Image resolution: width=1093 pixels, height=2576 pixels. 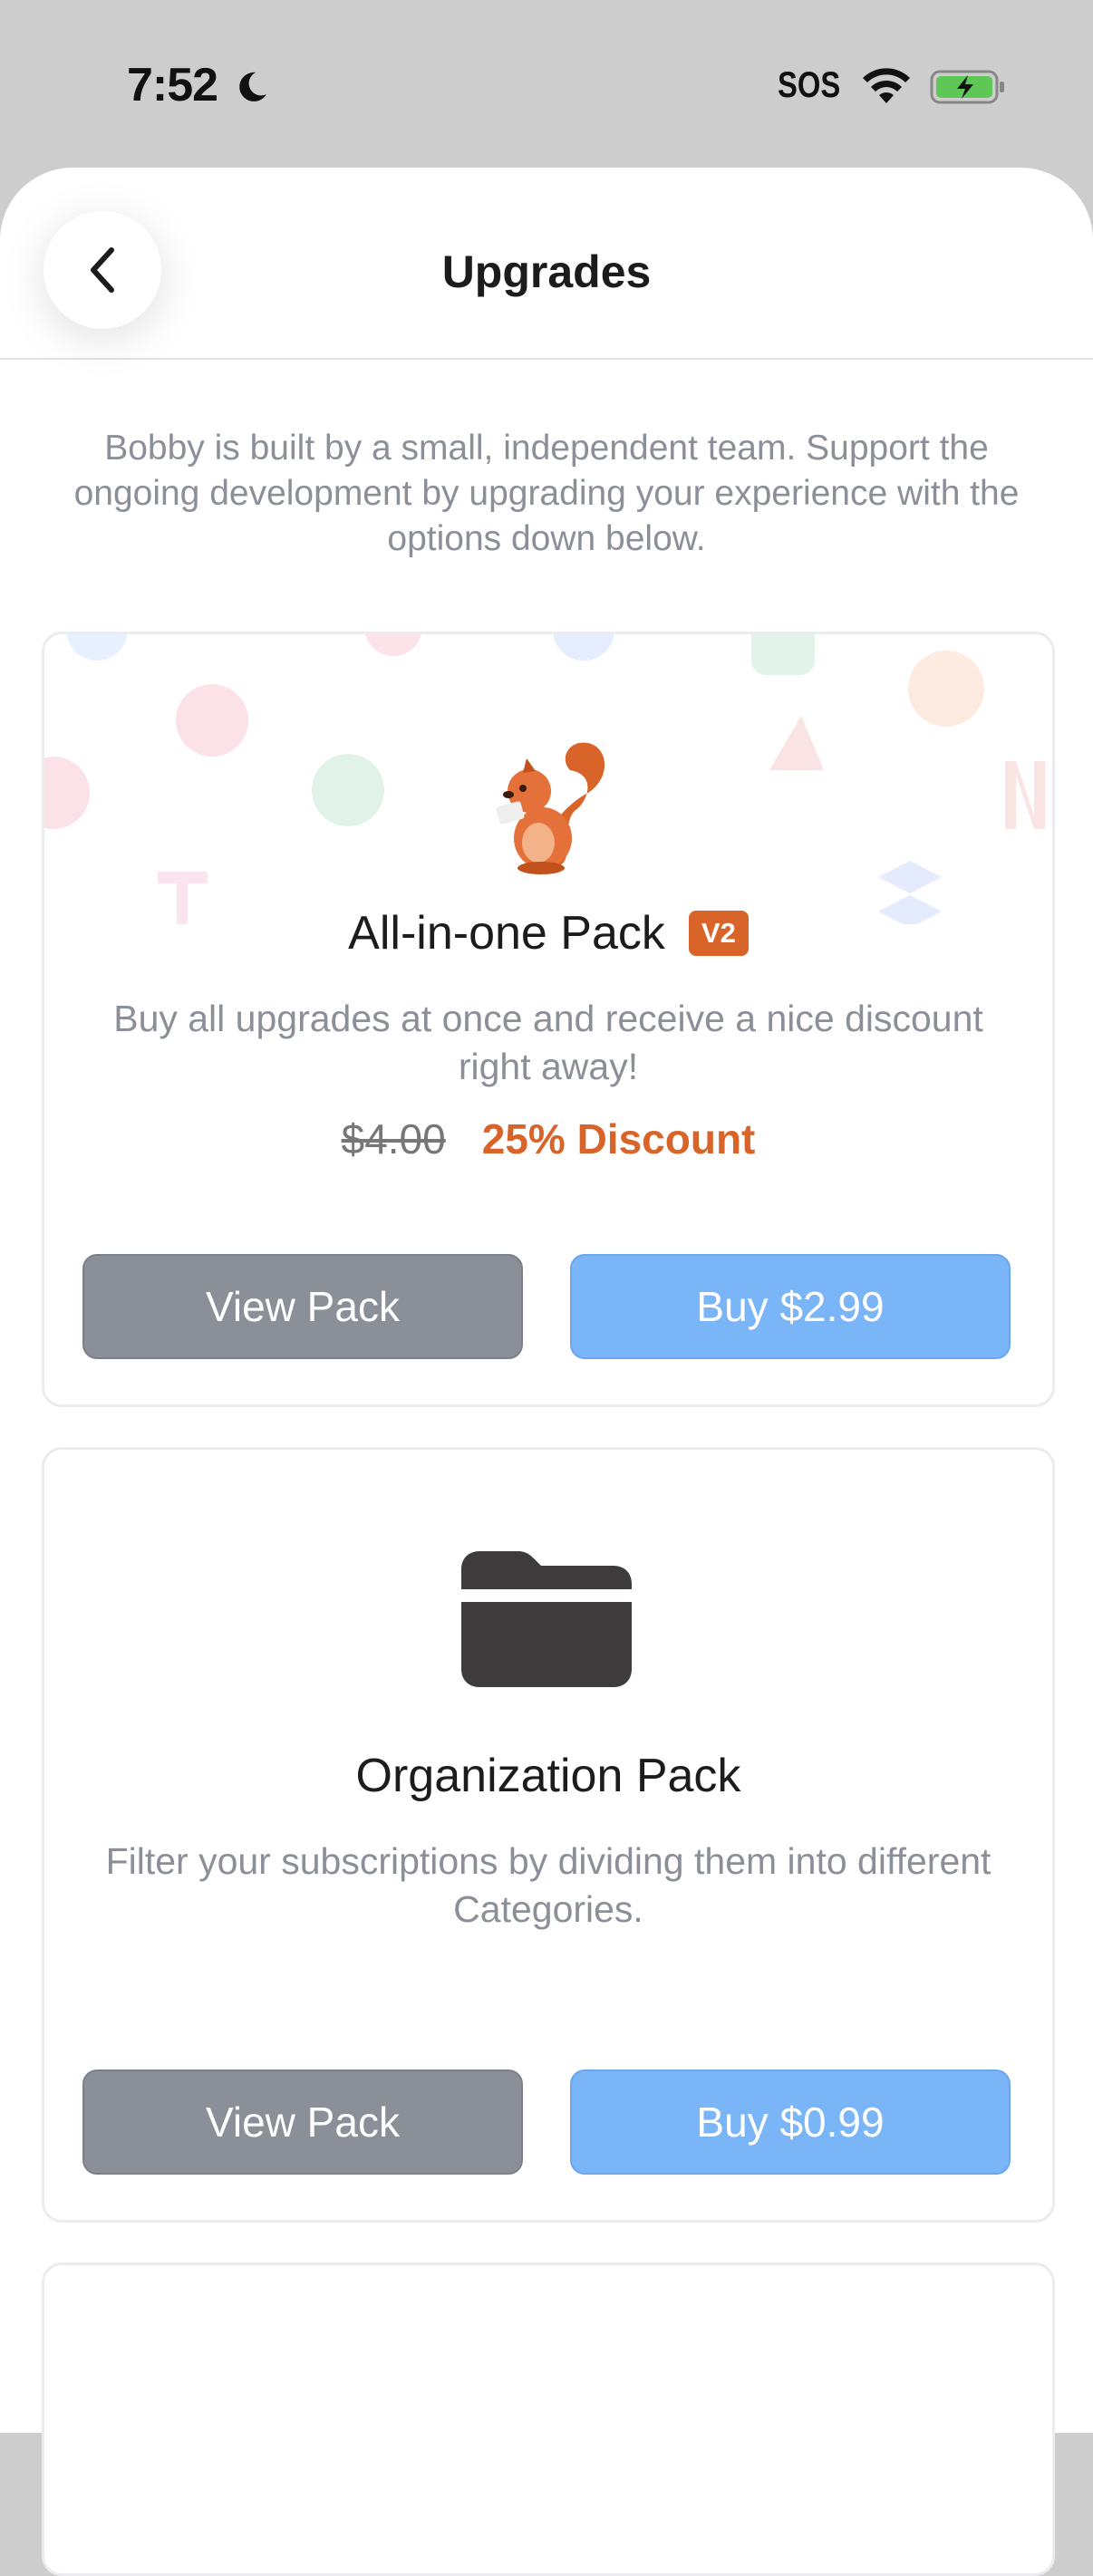 I want to click on page-title: Upgrades, so click(x=546, y=271).